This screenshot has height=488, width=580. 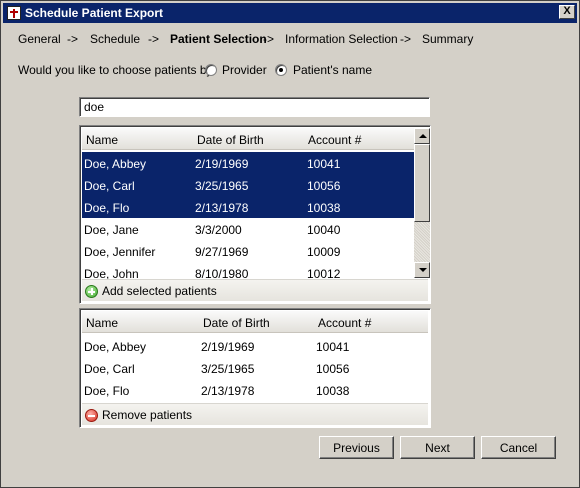 I want to click on patient-name-radio, so click(x=281, y=70).